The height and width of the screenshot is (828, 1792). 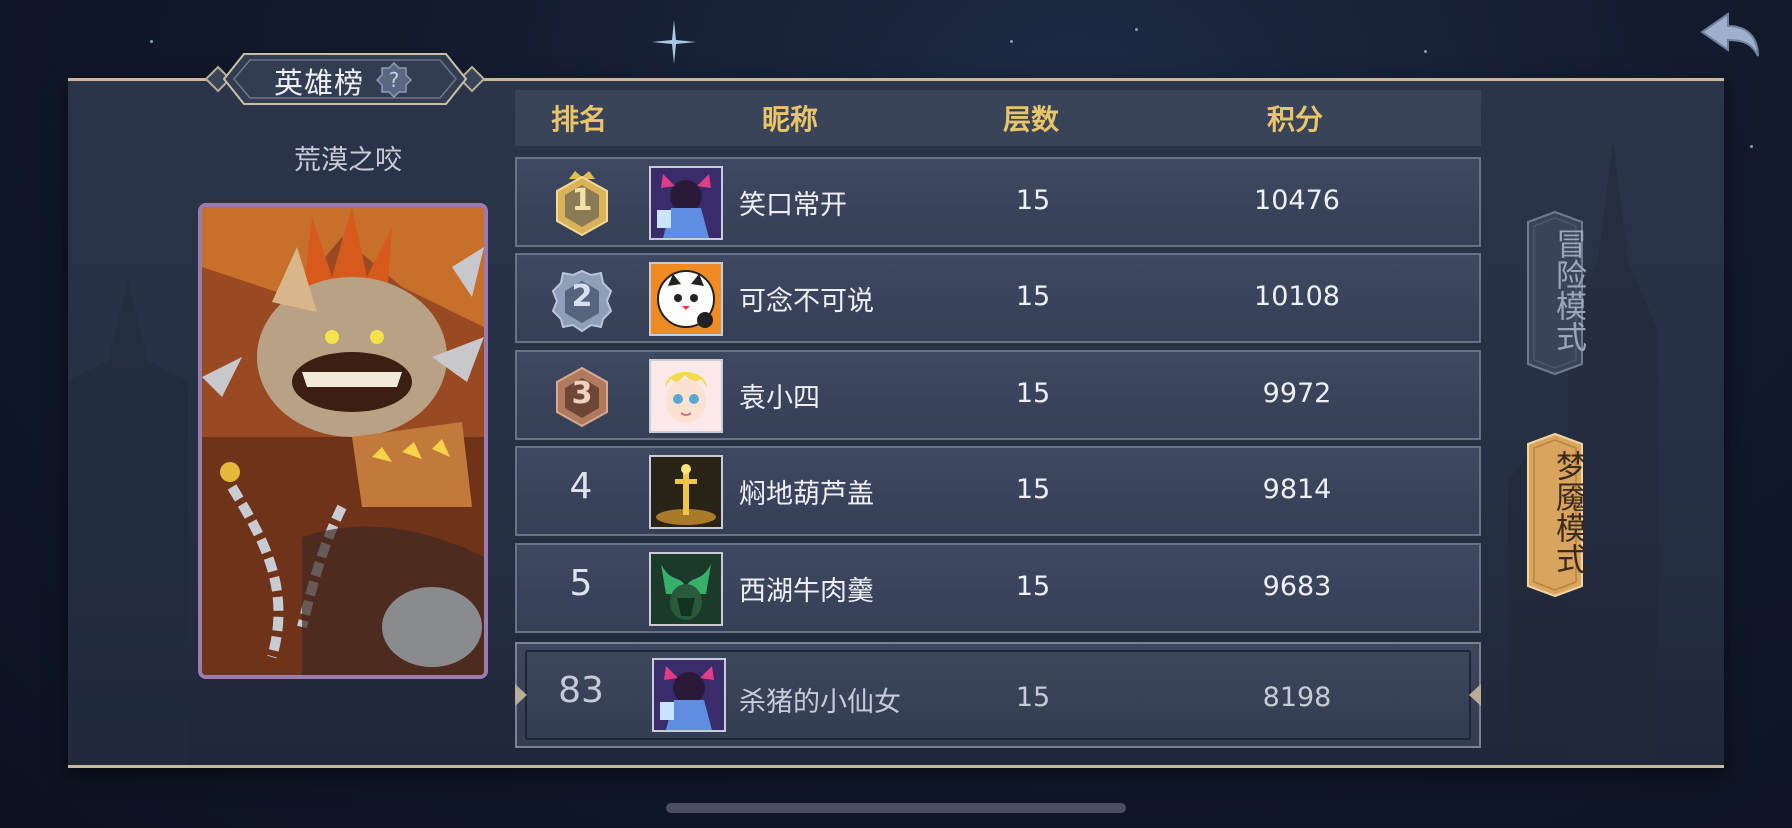 What do you see at coordinates (820, 702) in the screenshot?
I see `player-nickname: 杀猪的小仙女` at bounding box center [820, 702].